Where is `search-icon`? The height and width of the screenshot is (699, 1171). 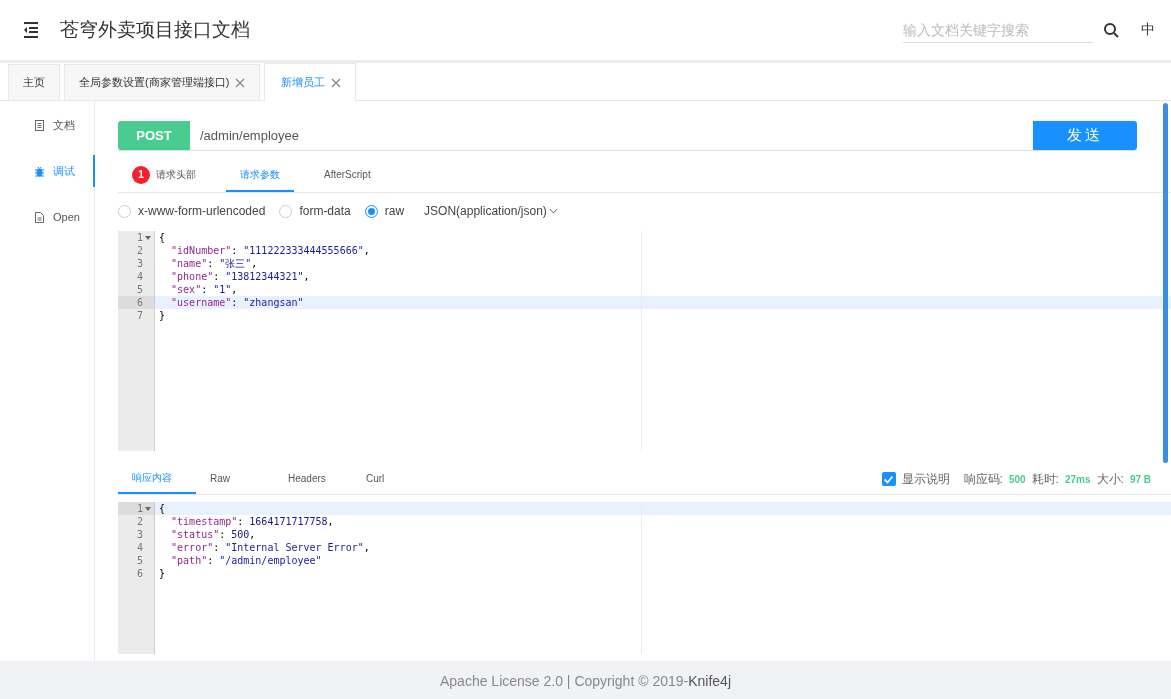 search-icon is located at coordinates (1111, 30).